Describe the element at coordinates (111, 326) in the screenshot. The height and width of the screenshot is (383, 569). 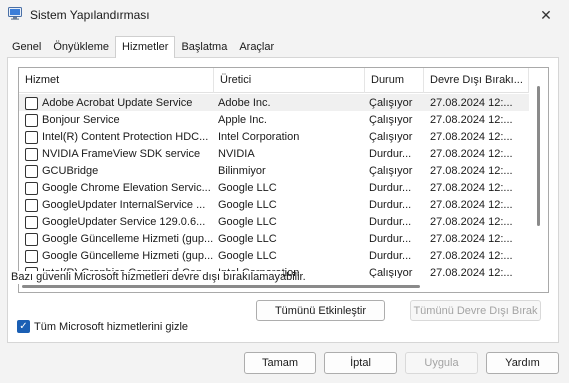
I see `hide-microsoft-services-label: Tüm Microsoft hizmetlerini gizle` at that location.